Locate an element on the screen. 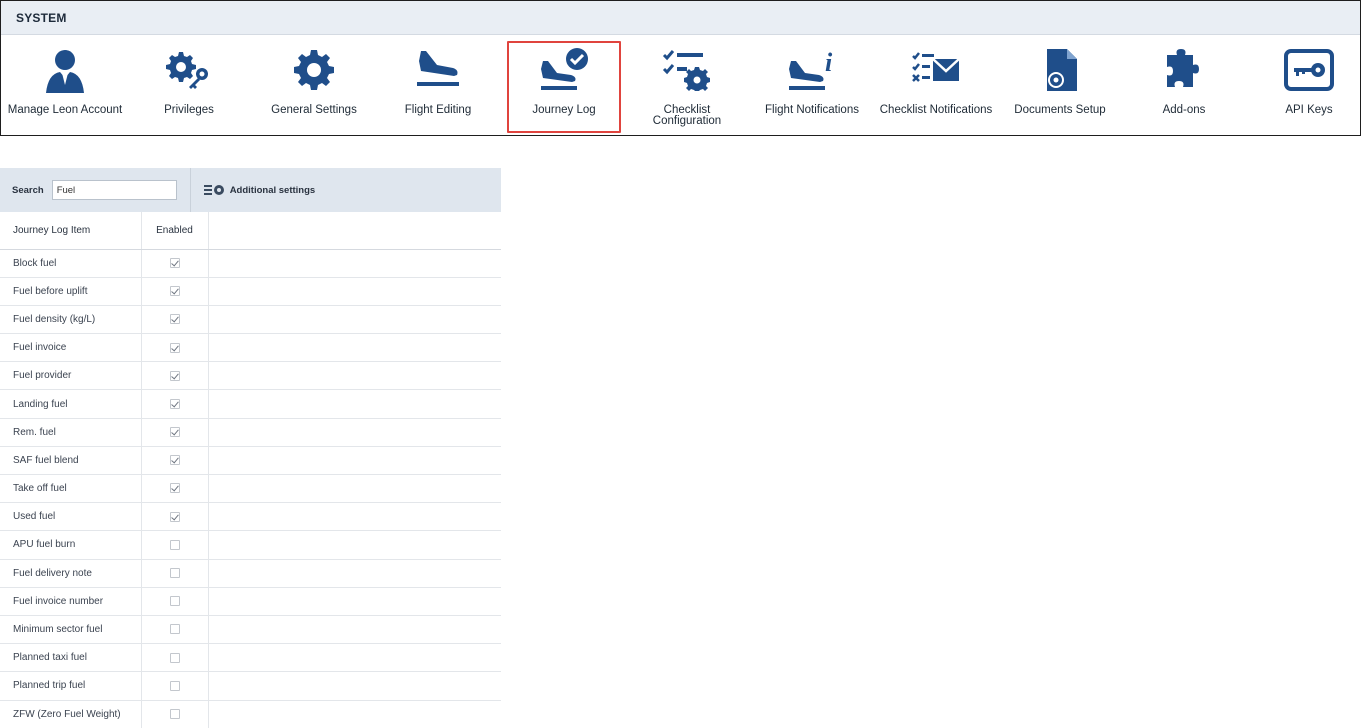 The image size is (1361, 728). tile-checklist-notifications: Checklist Notifications is located at coordinates (936, 84).